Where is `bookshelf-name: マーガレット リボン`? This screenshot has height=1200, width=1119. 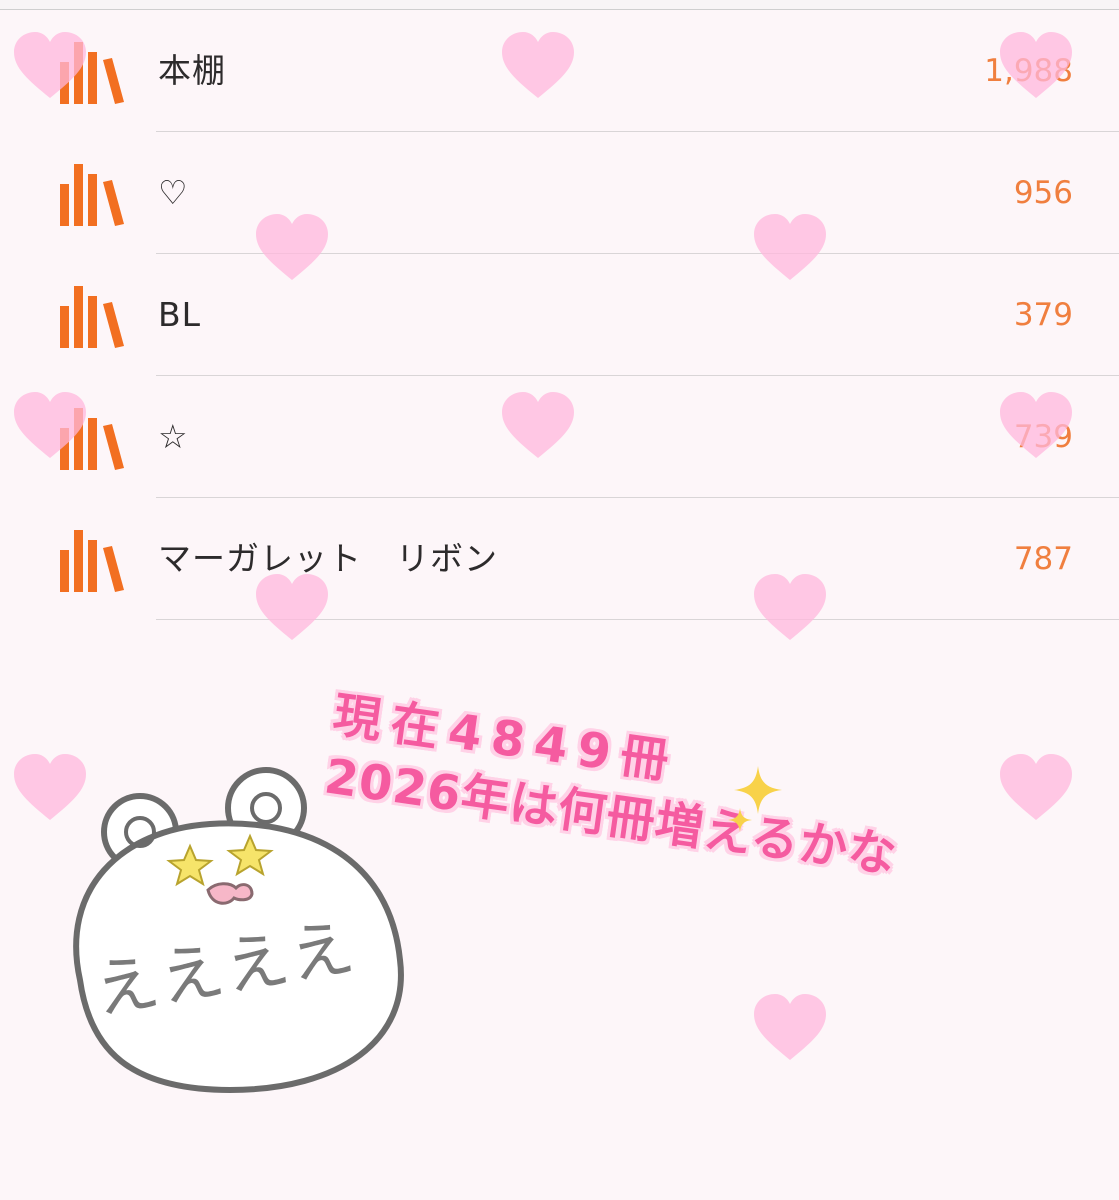
bookshelf-name: マーガレット リボン is located at coordinates (328, 558).